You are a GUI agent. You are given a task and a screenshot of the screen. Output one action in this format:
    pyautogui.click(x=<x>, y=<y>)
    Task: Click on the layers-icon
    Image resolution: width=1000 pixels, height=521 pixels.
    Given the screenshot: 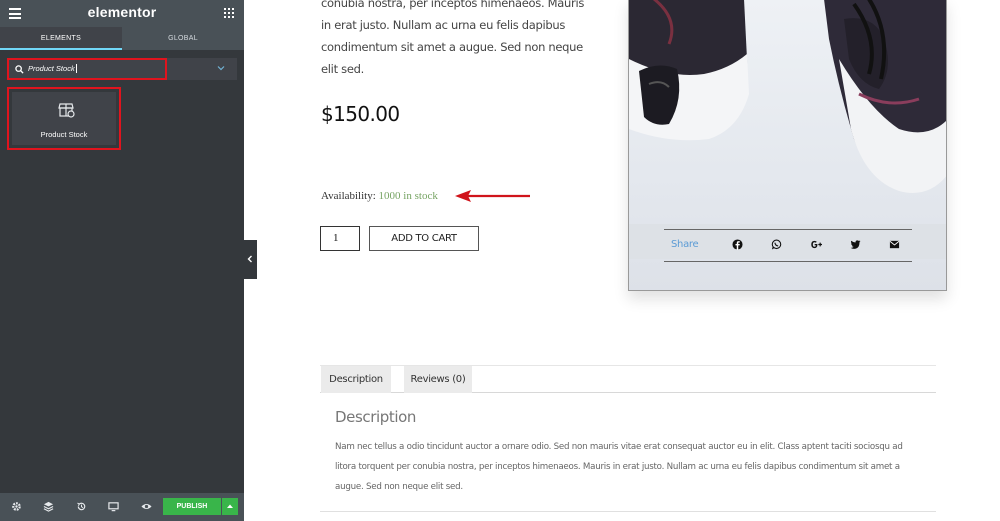 What is the action you would take?
    pyautogui.click(x=48, y=506)
    